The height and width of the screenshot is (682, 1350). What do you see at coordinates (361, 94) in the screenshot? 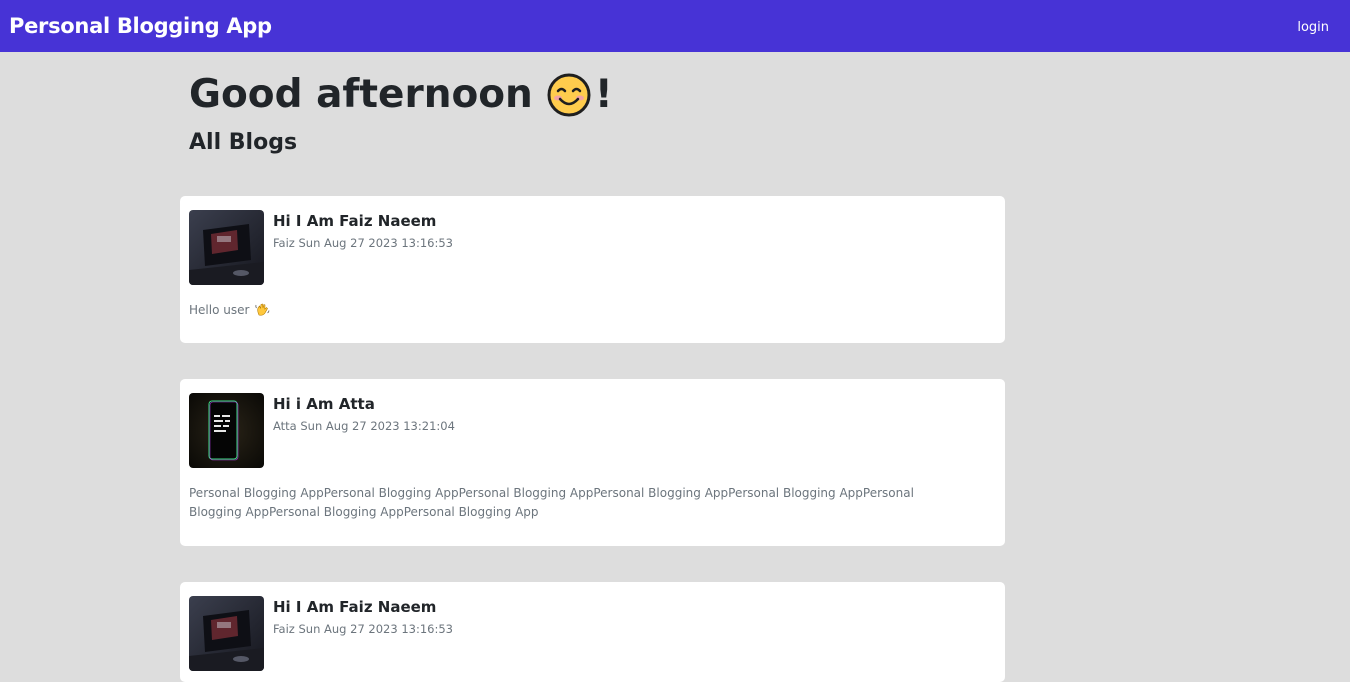
I see `greeting-text: Good afternoon` at bounding box center [361, 94].